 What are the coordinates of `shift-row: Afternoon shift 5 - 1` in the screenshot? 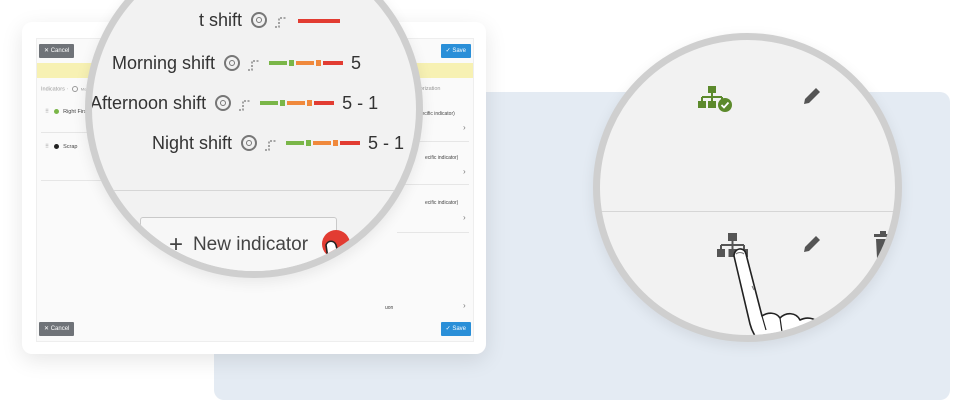 It's located at (234, 103).